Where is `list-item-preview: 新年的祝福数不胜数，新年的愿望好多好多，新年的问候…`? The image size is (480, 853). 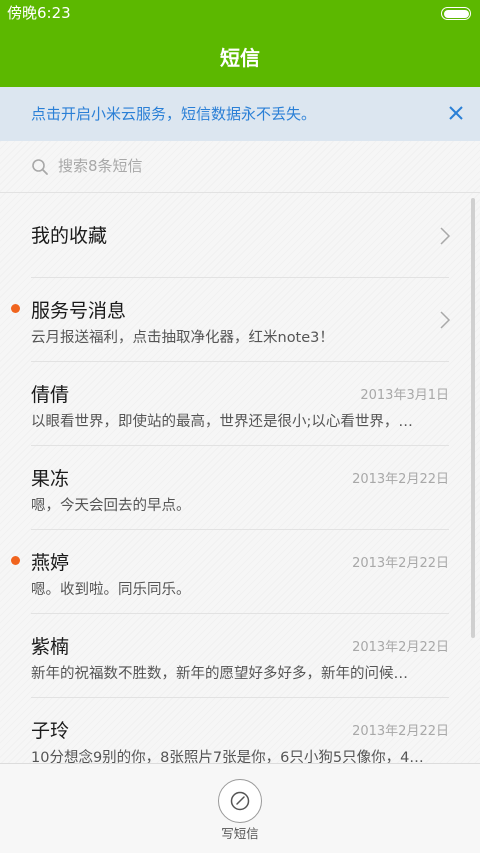
list-item-preview: 新年的祝福数不胜数，新年的愿望好多好多，新年的问候… is located at coordinates (219, 674).